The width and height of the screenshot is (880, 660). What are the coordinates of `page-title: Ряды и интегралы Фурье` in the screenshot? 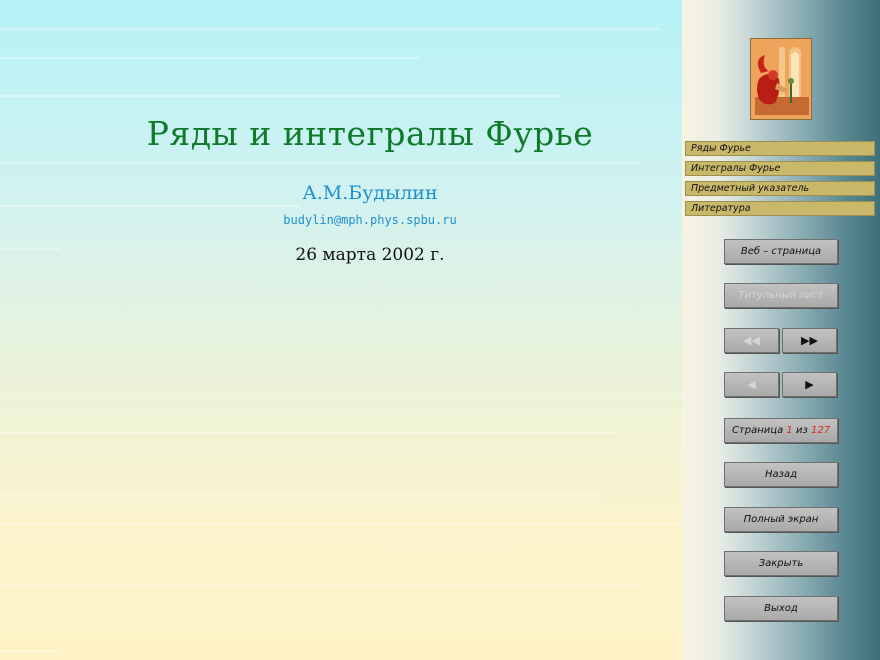 It's located at (370, 133).